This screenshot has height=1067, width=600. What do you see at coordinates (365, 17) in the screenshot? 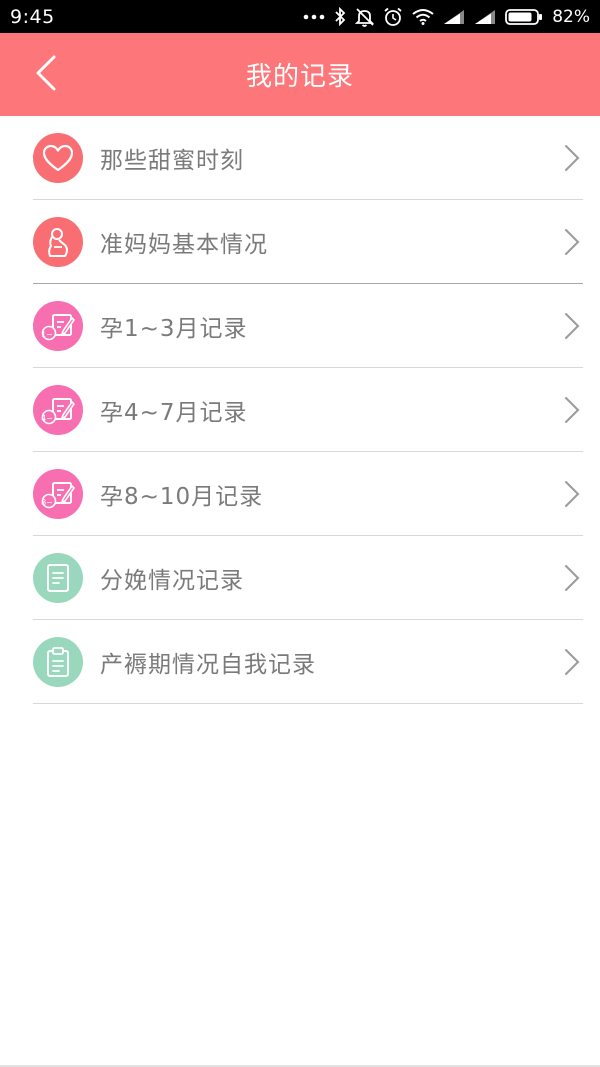
I see `bell-off-icon` at bounding box center [365, 17].